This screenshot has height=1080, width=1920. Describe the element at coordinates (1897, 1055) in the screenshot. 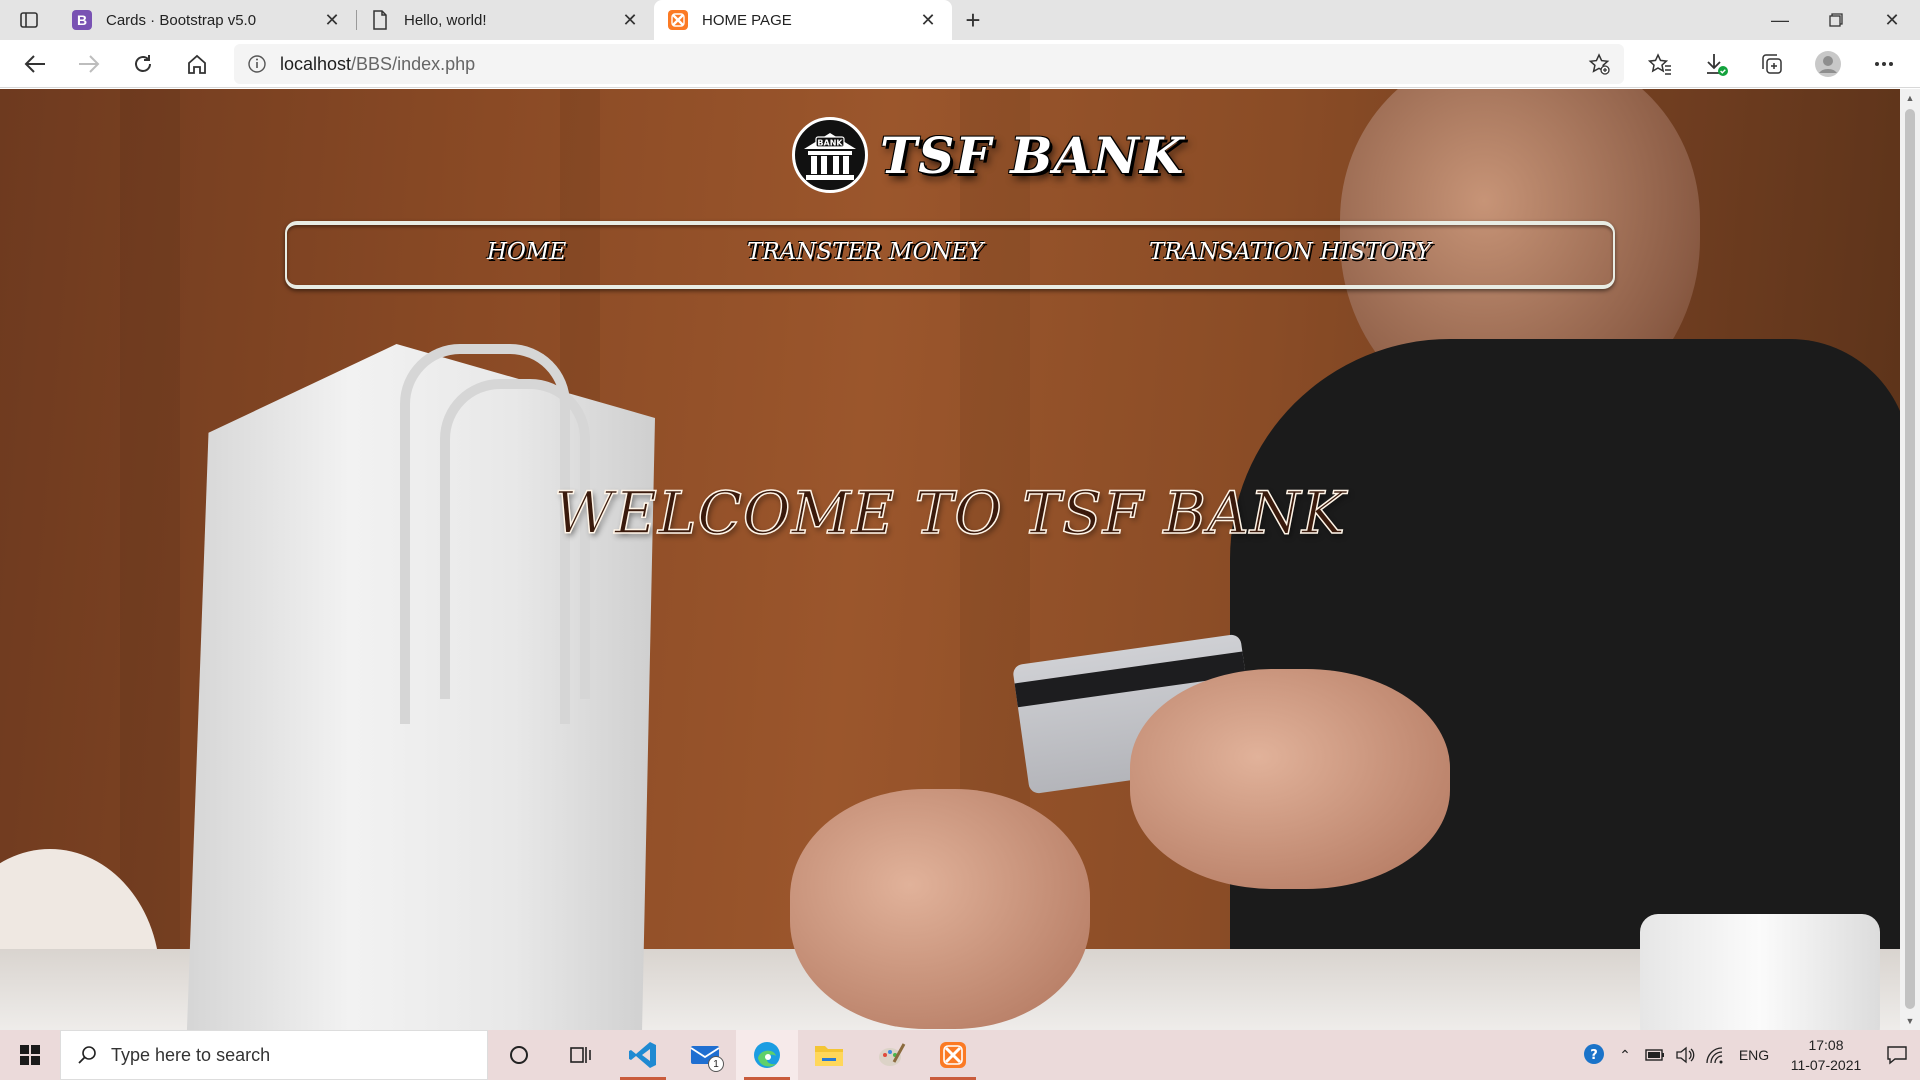

I see `notifications-icon` at that location.